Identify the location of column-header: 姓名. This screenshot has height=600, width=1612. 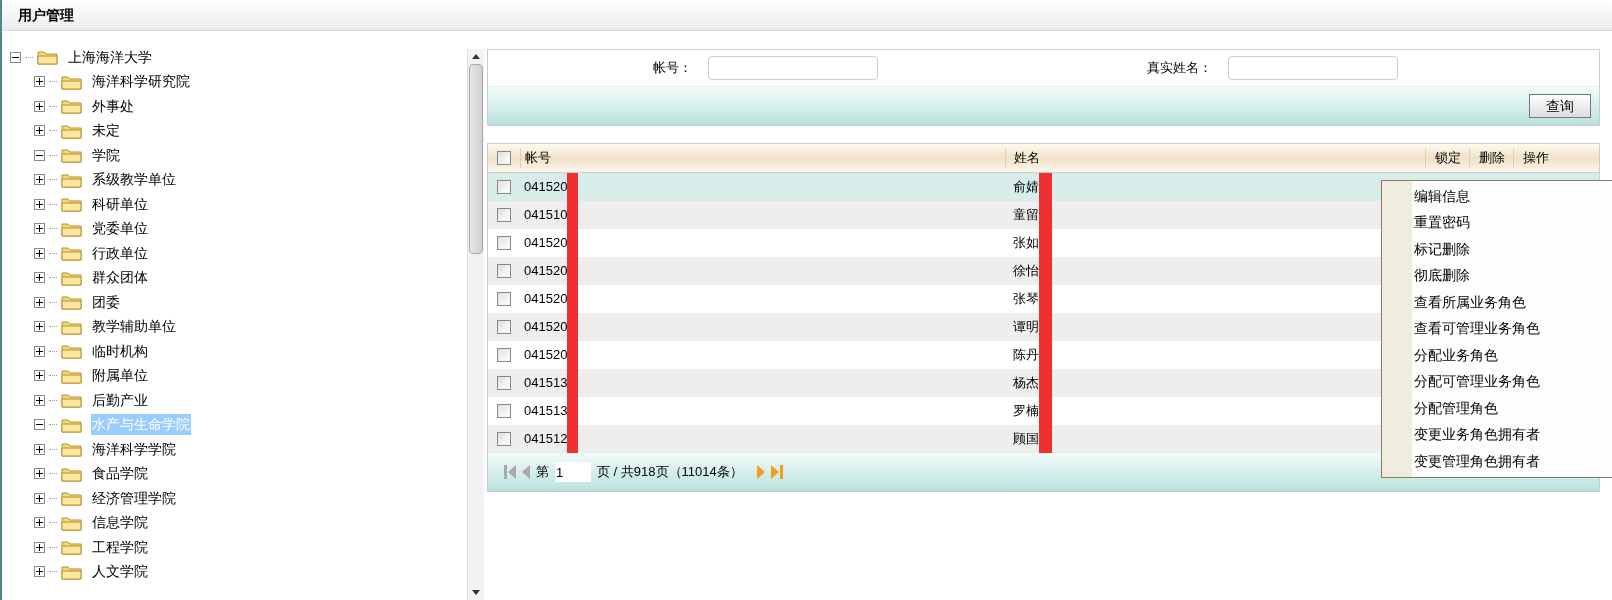
(1215, 158).